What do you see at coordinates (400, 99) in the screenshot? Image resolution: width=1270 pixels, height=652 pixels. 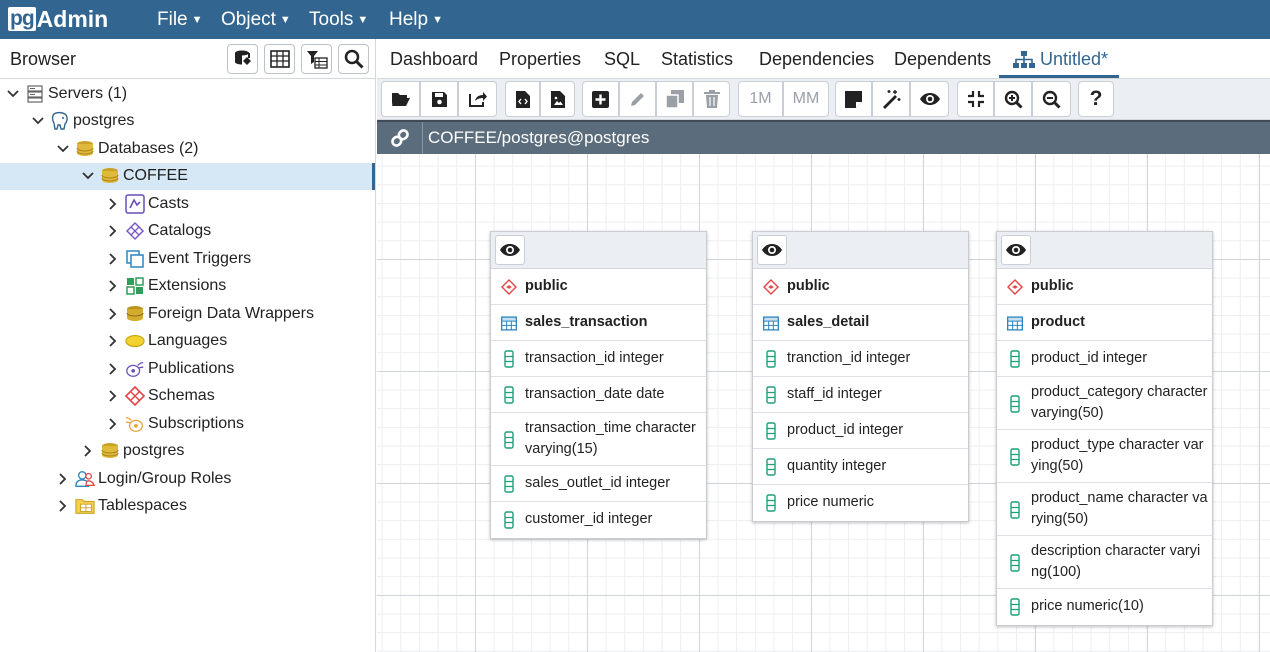 I see `open-file-button` at bounding box center [400, 99].